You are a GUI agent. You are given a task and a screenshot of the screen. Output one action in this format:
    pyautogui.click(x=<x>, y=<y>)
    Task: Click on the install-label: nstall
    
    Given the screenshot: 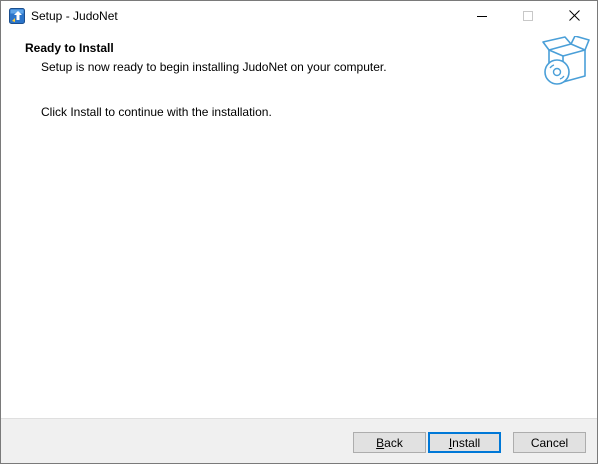 What is the action you would take?
    pyautogui.click(x=466, y=442)
    